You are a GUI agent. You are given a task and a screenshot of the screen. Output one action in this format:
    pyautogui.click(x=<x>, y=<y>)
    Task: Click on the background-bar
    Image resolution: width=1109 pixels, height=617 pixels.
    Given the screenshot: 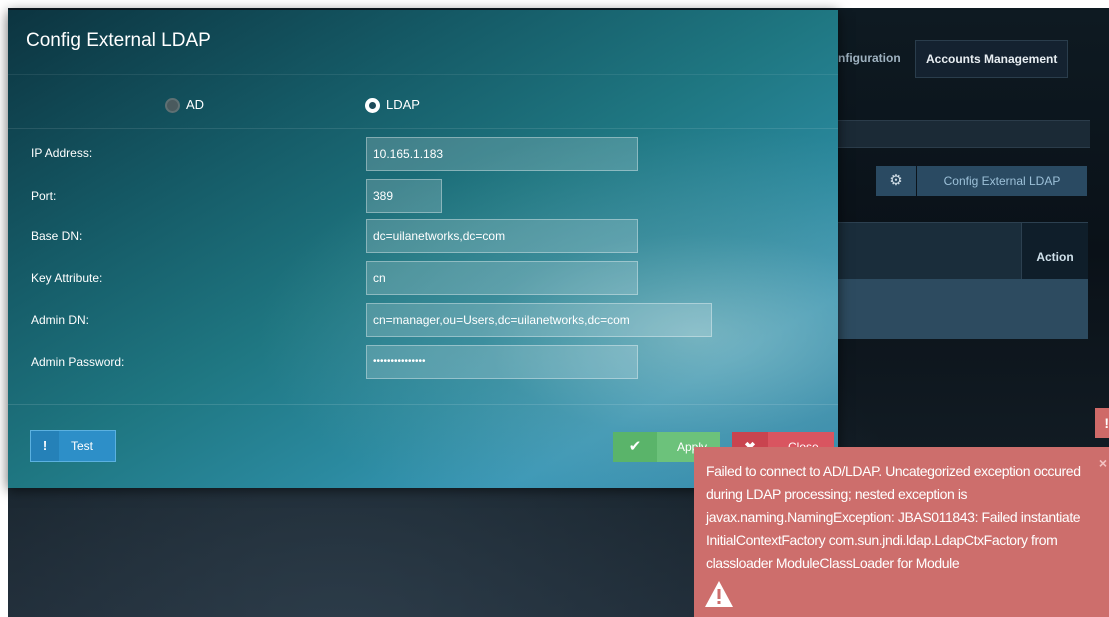 What is the action you would take?
    pyautogui.click(x=960, y=134)
    